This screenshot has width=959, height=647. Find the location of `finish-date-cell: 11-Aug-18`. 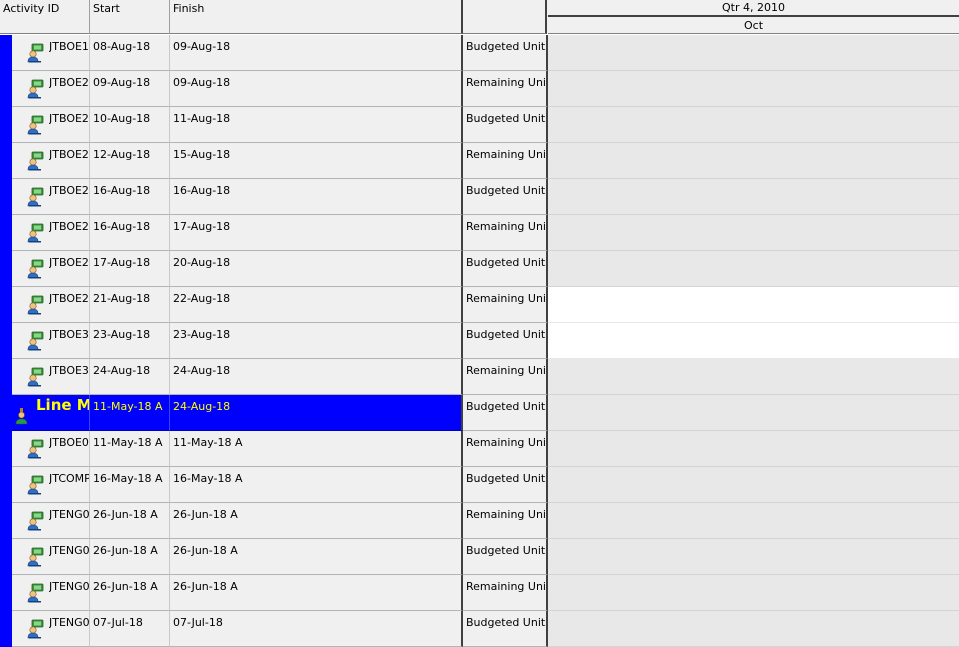

finish-date-cell: 11-Aug-18 is located at coordinates (316, 125).